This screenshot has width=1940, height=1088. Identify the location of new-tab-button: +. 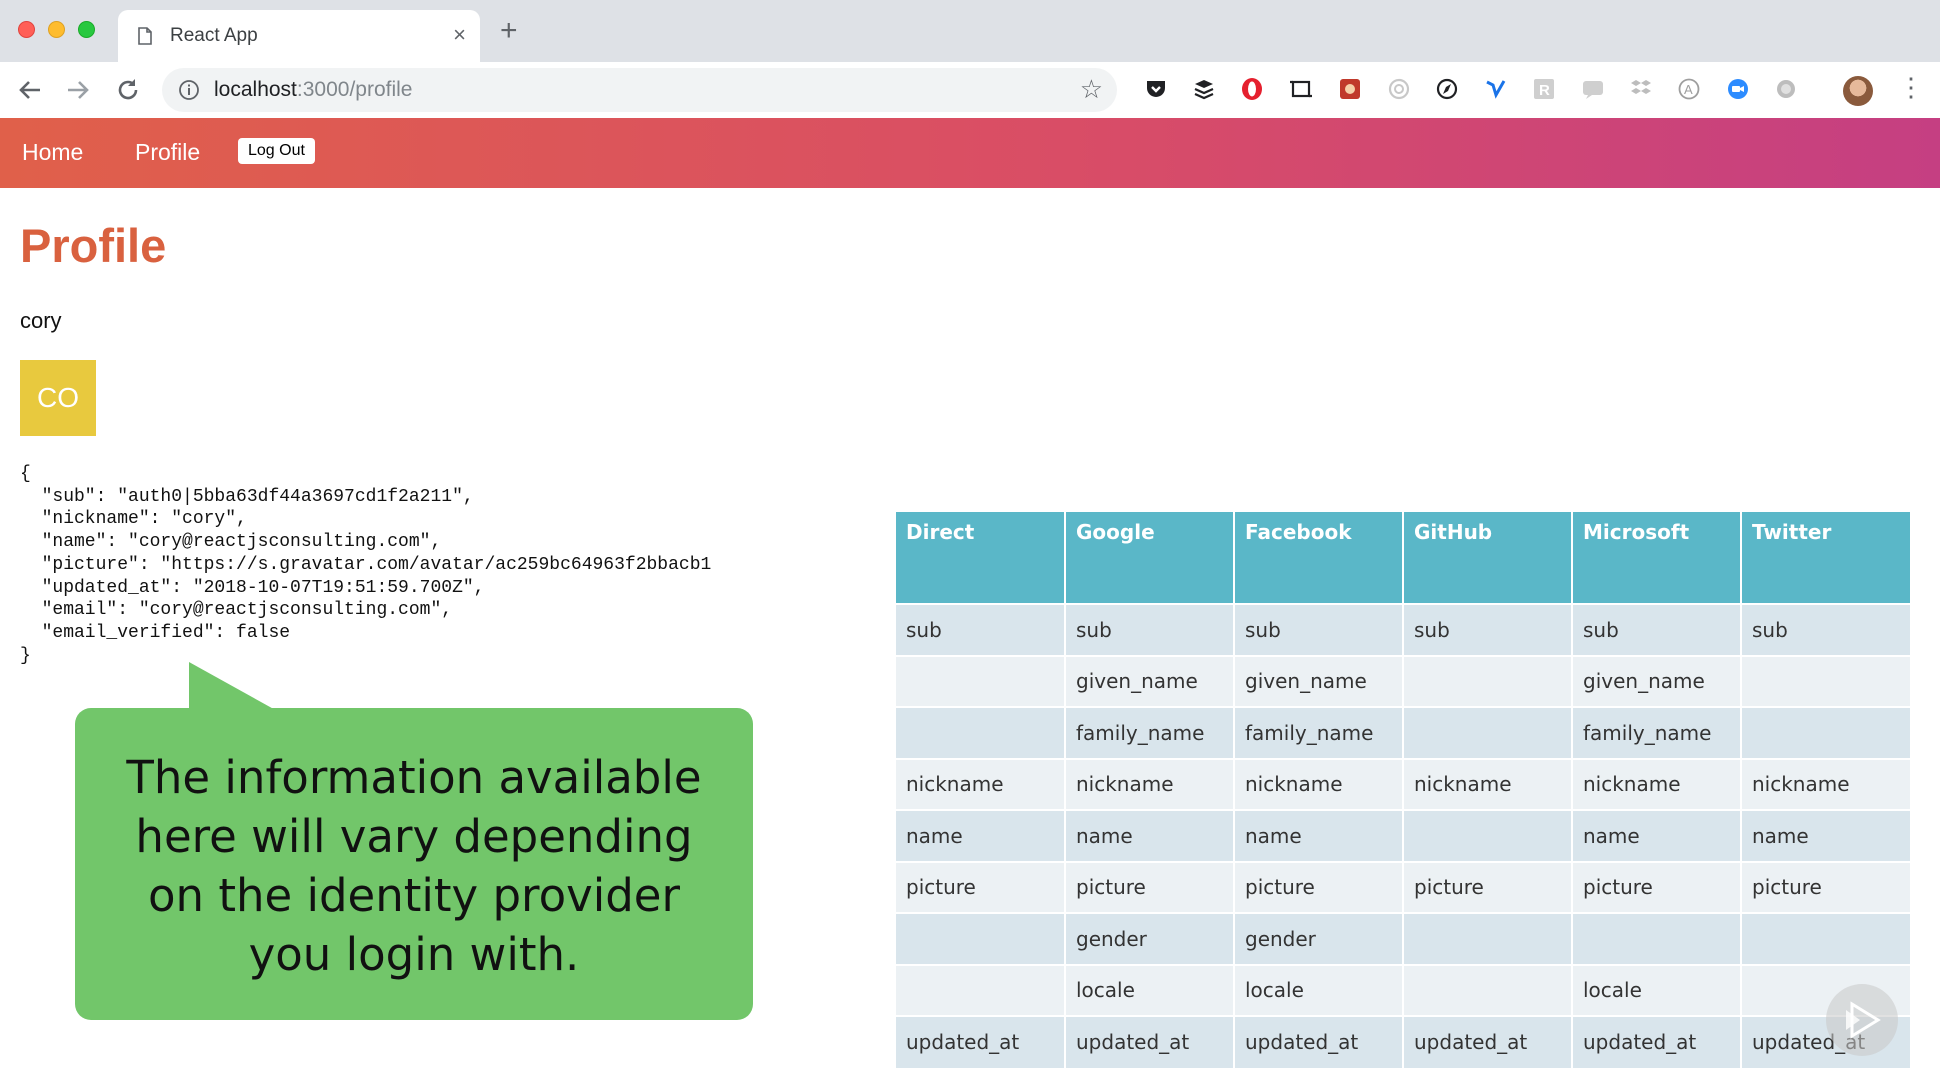
(509, 31).